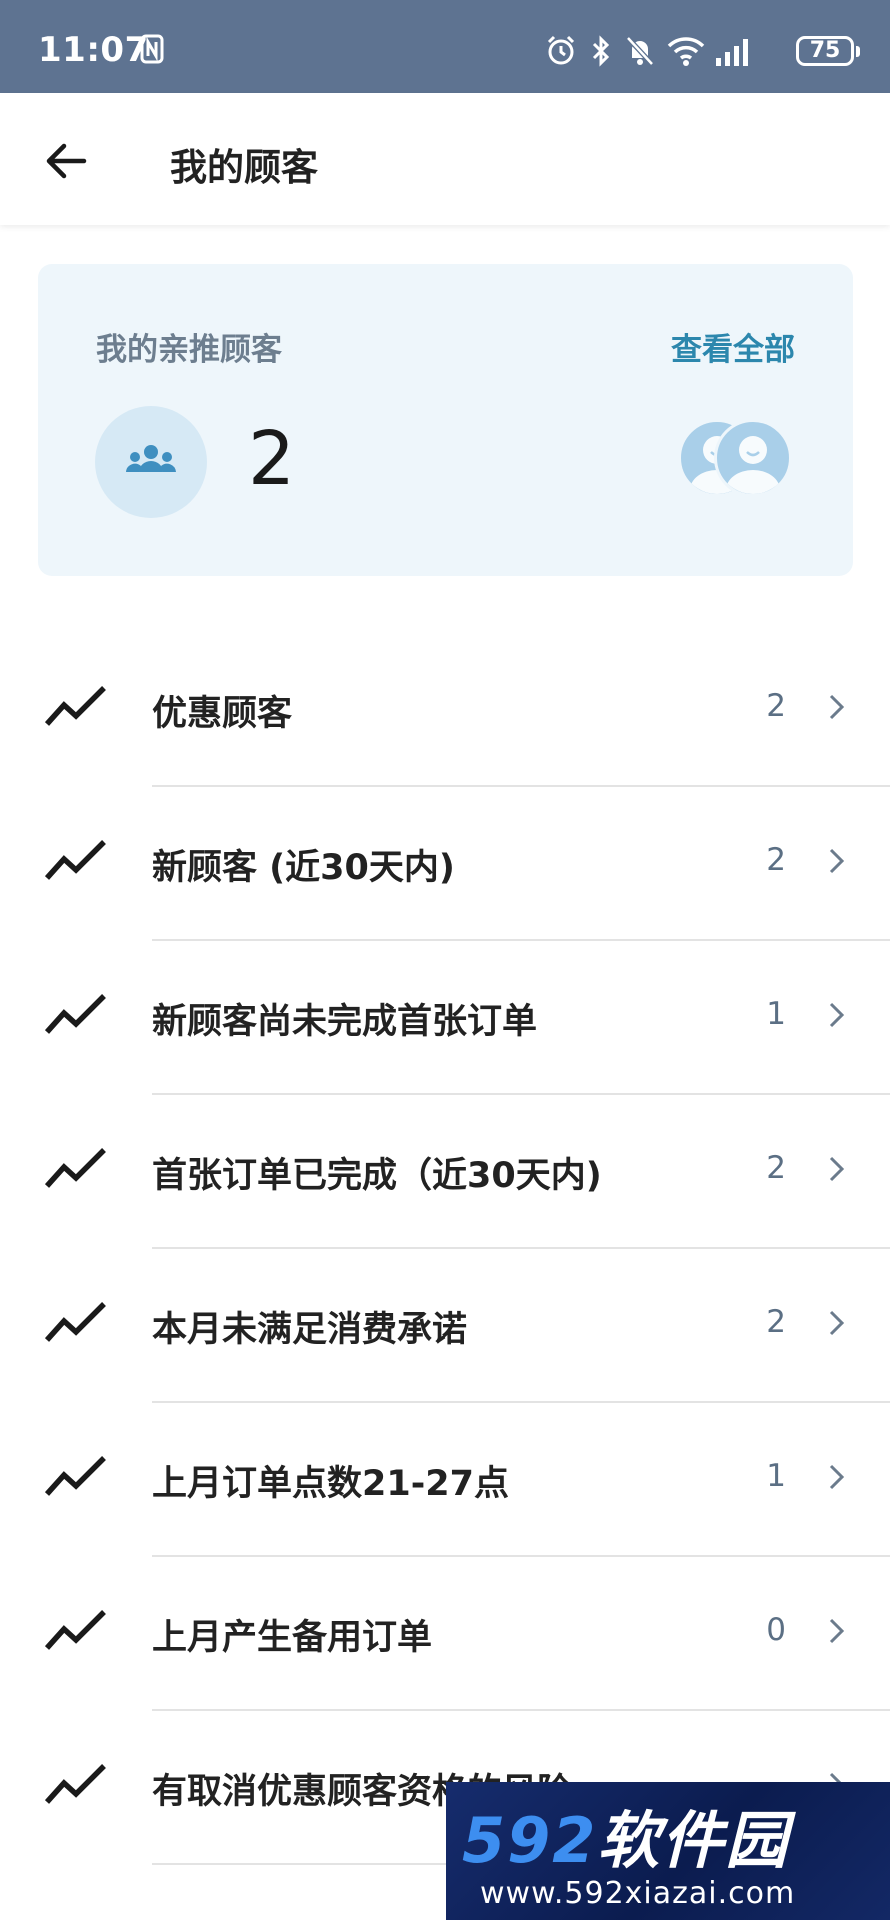 This screenshot has width=890, height=1920. Describe the element at coordinates (753, 458) in the screenshot. I see `avatar-icon` at that location.